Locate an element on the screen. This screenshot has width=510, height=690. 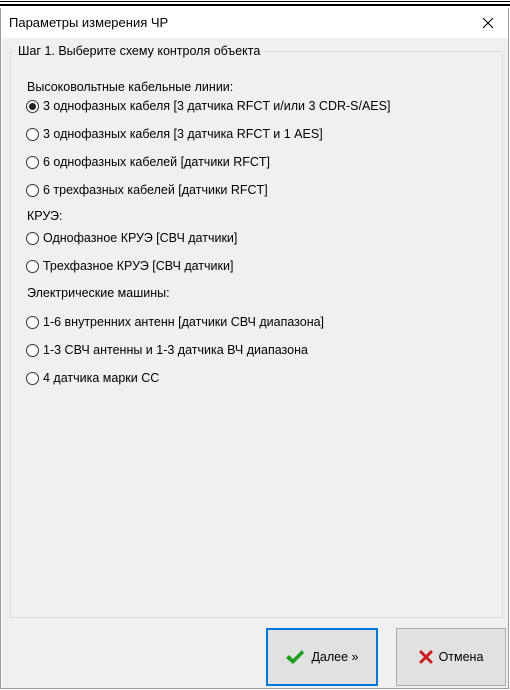
window-title: Параметры измерения ЧР is located at coordinates (89, 22).